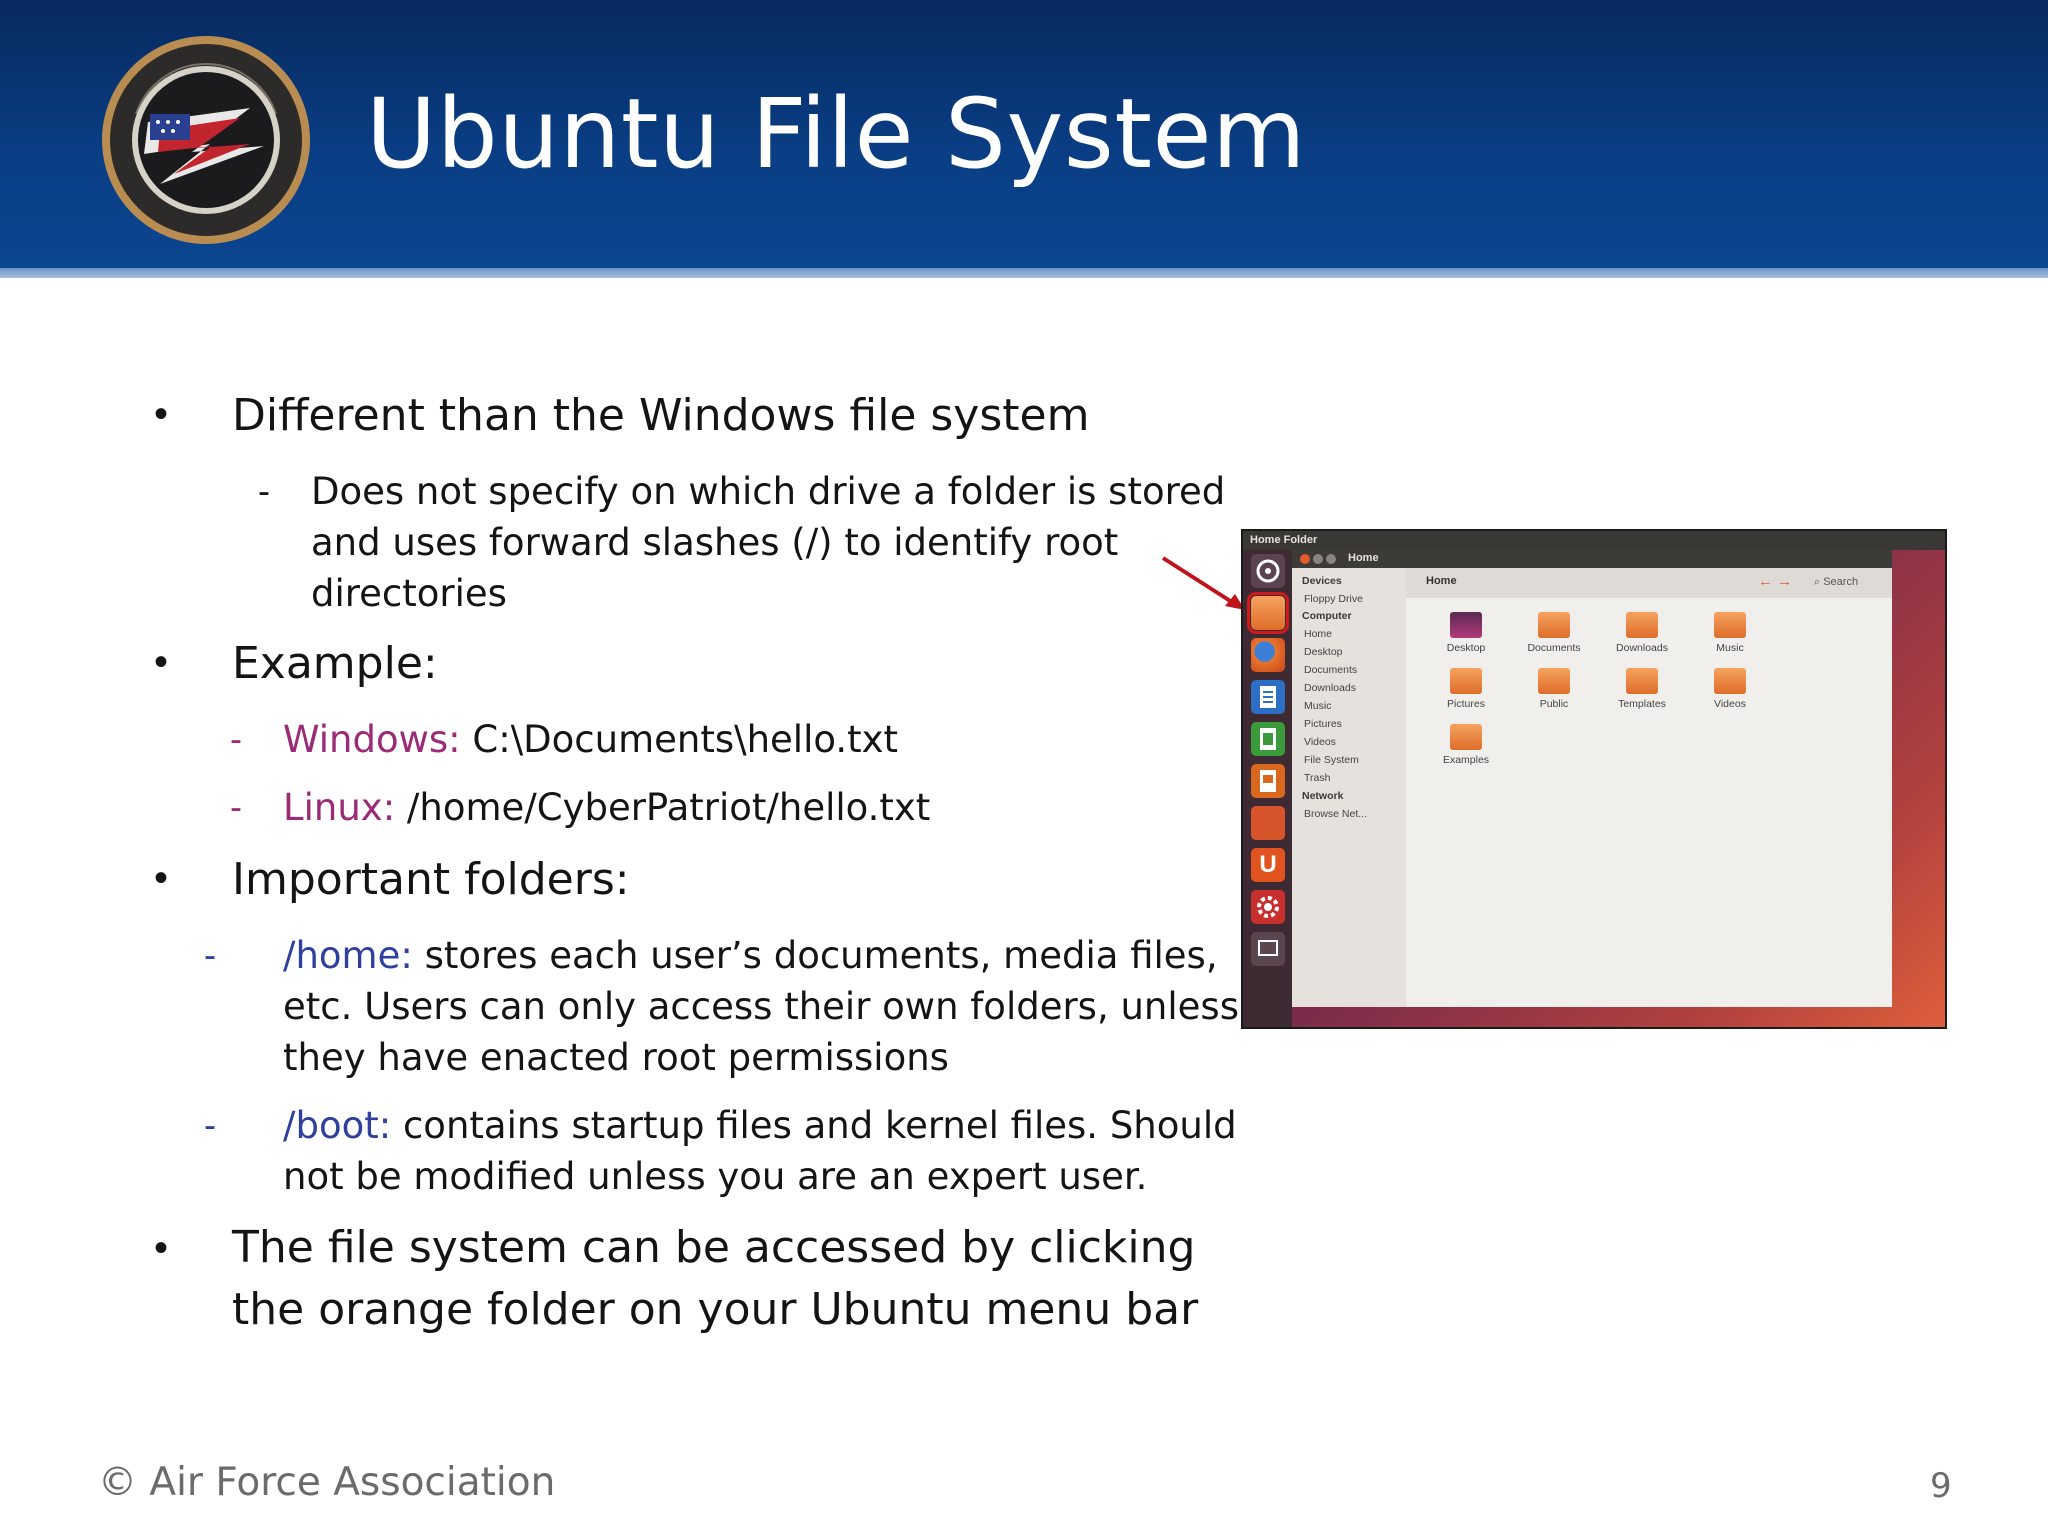  Describe the element at coordinates (1819, 582) in the screenshot. I see `search-icon: ⌕` at that location.